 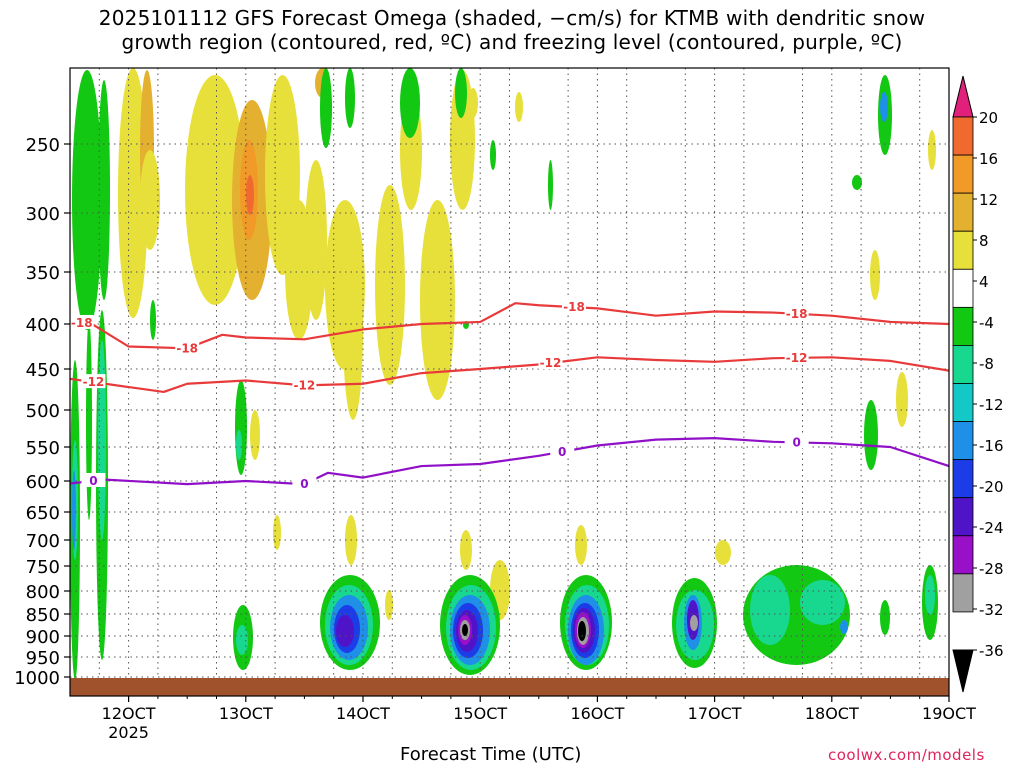 What do you see at coordinates (128, 732) in the screenshot?
I see `x-year-label: 2025` at bounding box center [128, 732].